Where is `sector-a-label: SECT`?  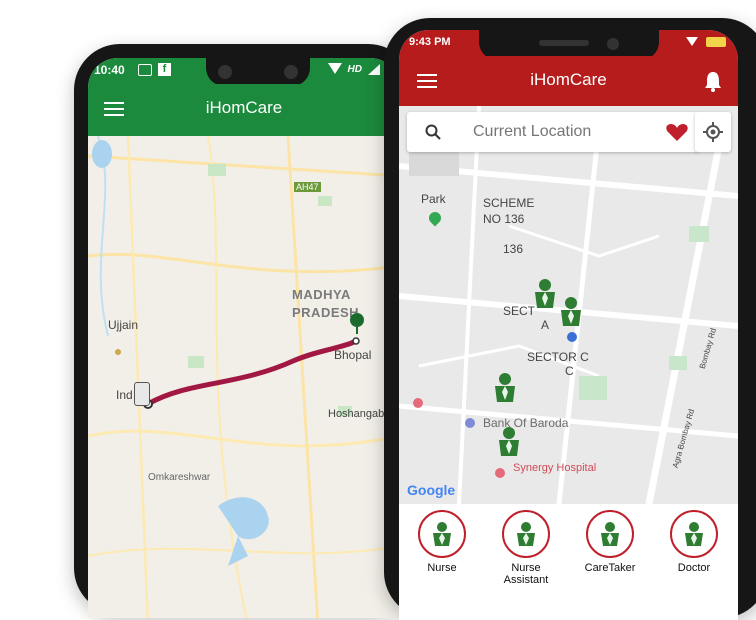
sector-a-label: SECT is located at coordinates (519, 311).